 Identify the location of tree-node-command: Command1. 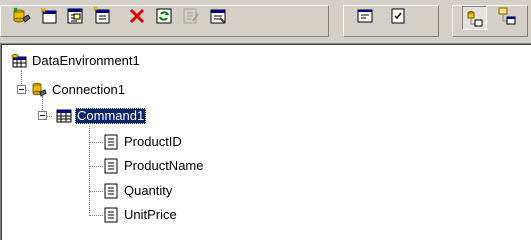
(101, 116).